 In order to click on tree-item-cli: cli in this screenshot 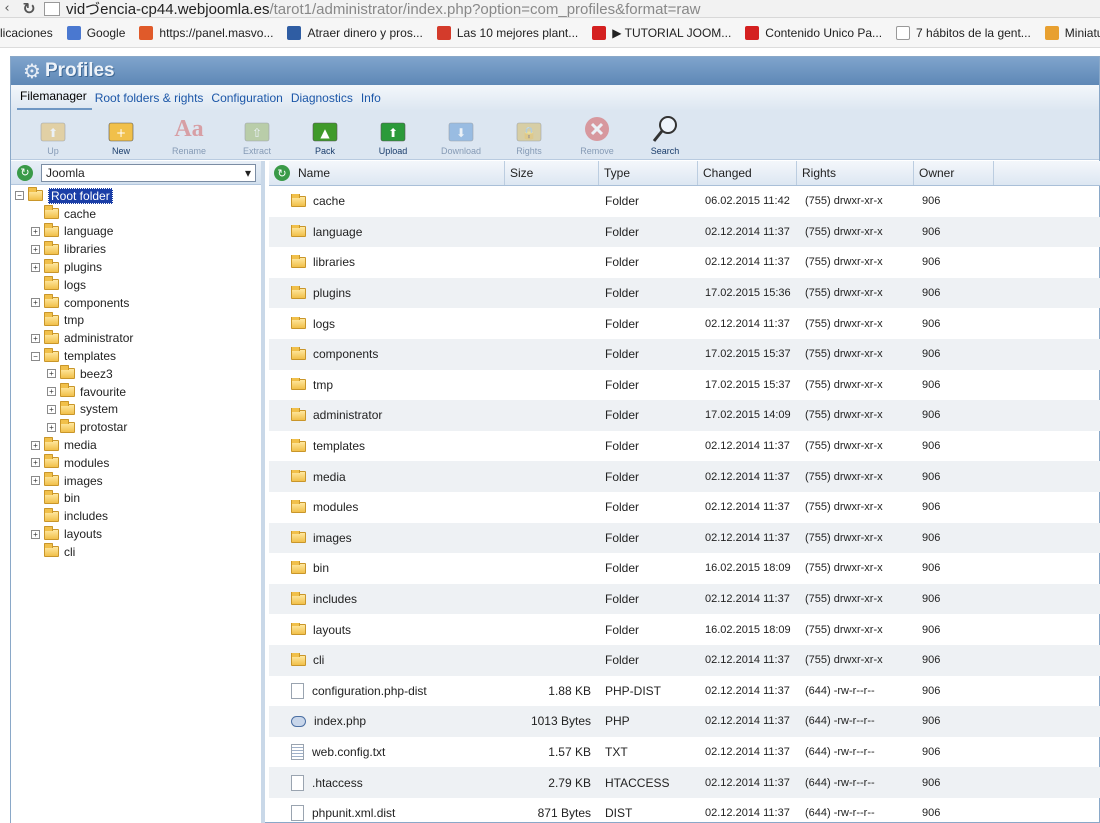, I will do `click(136, 552)`.